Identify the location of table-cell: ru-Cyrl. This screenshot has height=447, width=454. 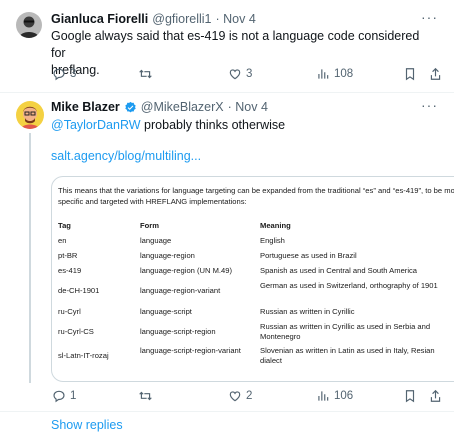
(69, 311).